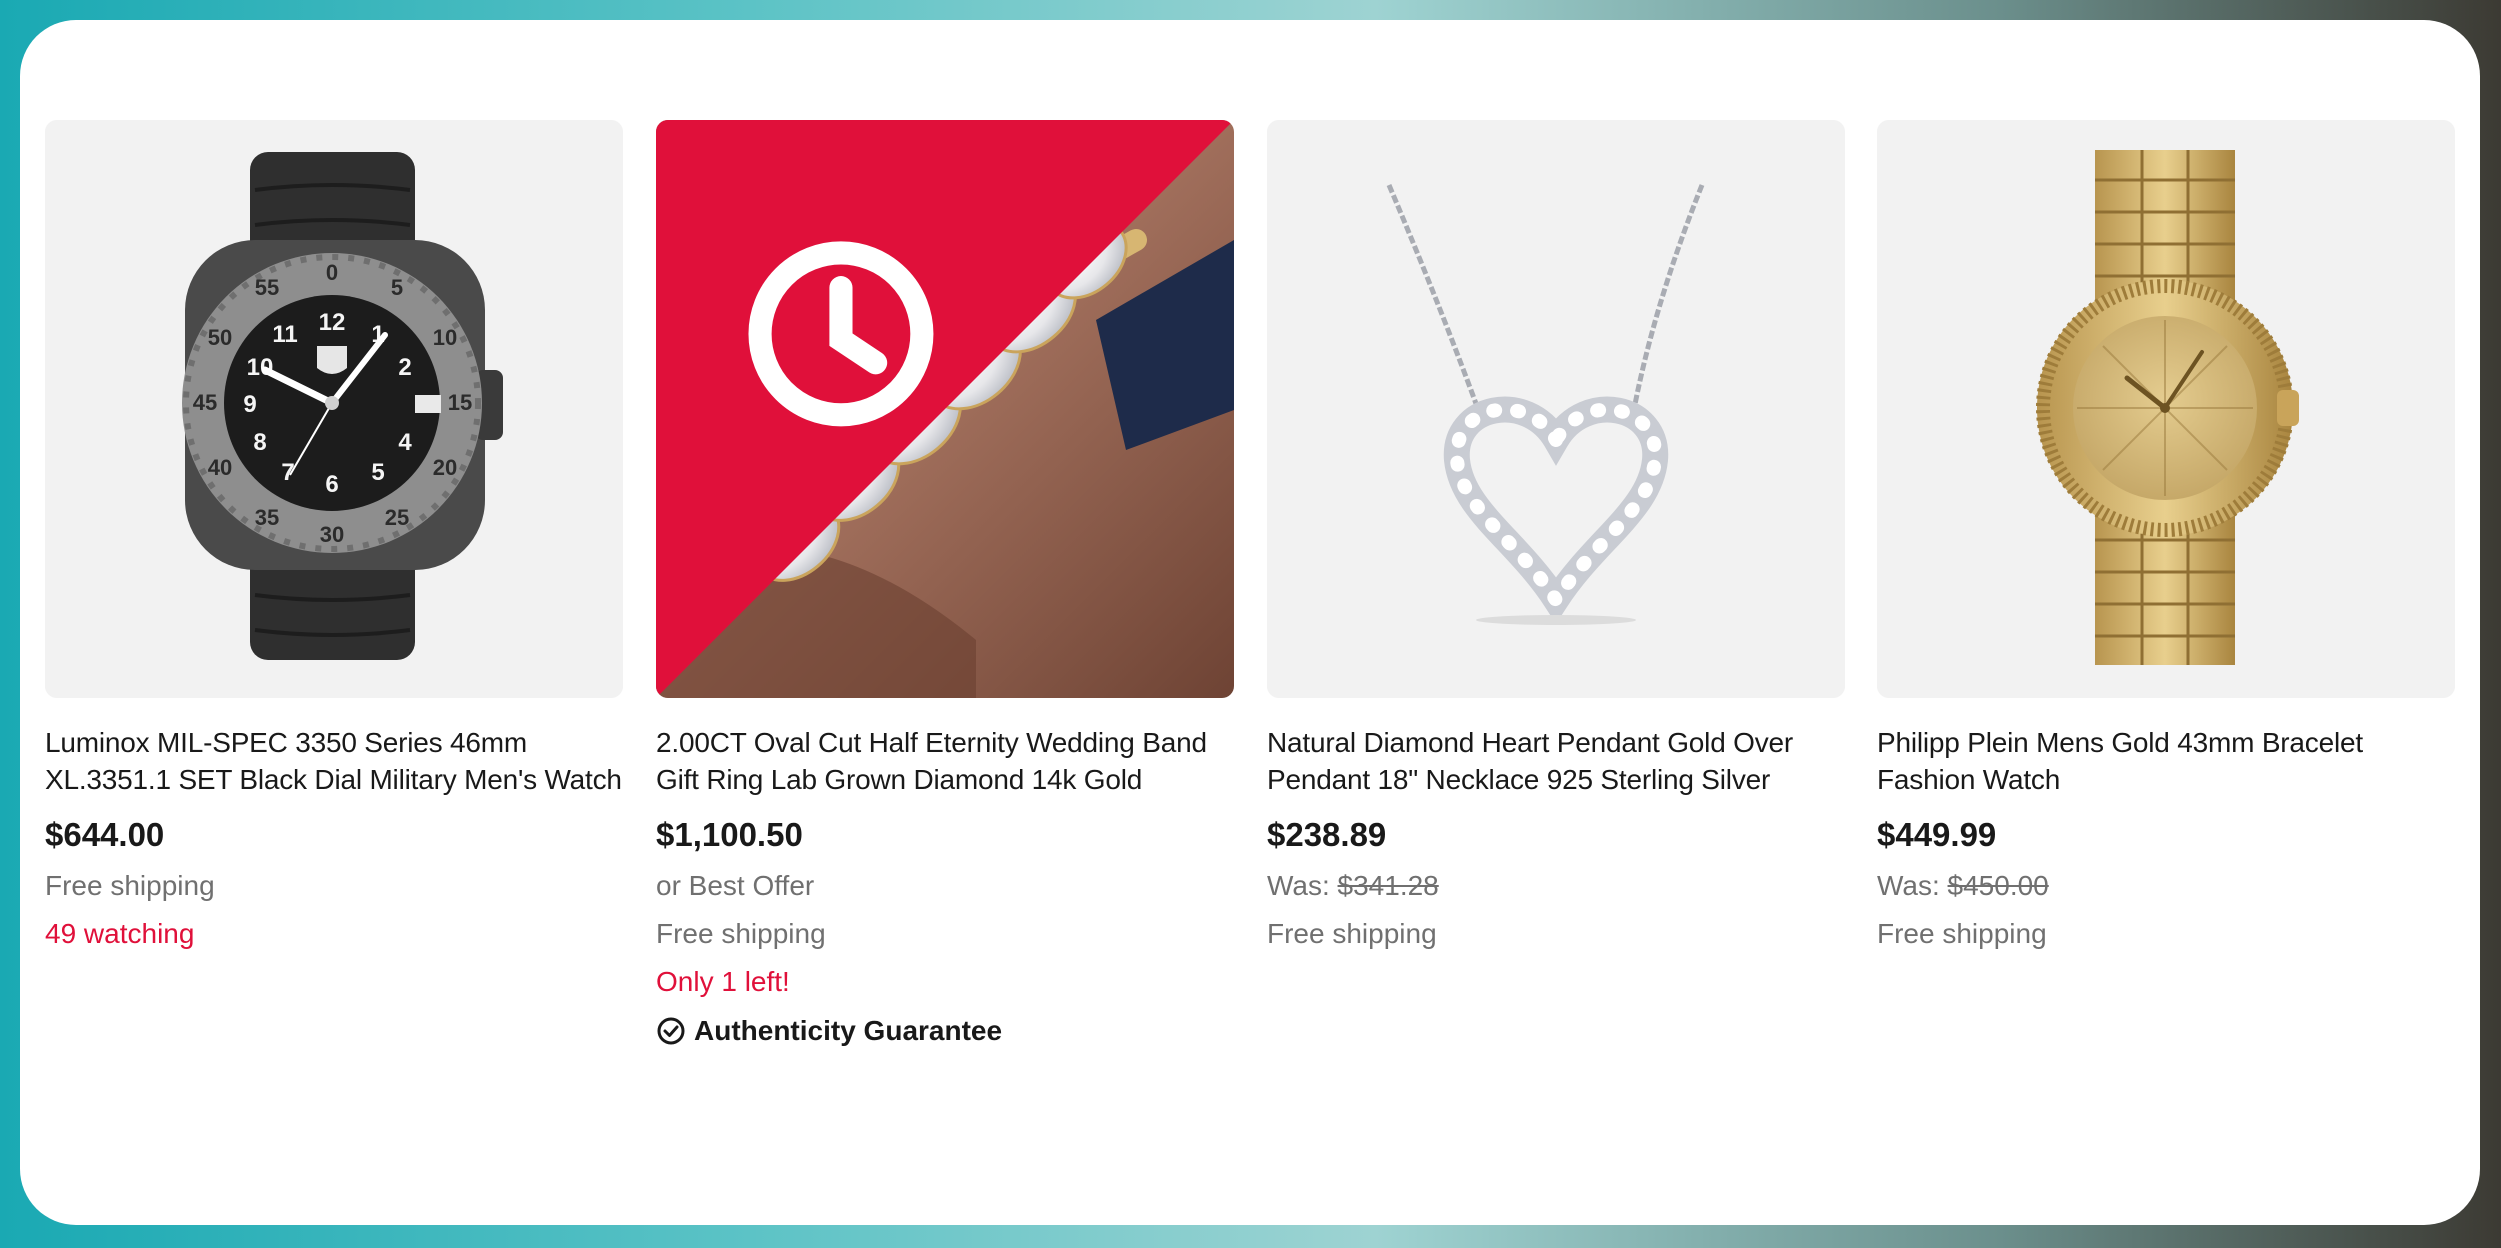 This screenshot has height=1248, width=2501. Describe the element at coordinates (729, 834) in the screenshot. I see `product-price: $1,100.50` at that location.